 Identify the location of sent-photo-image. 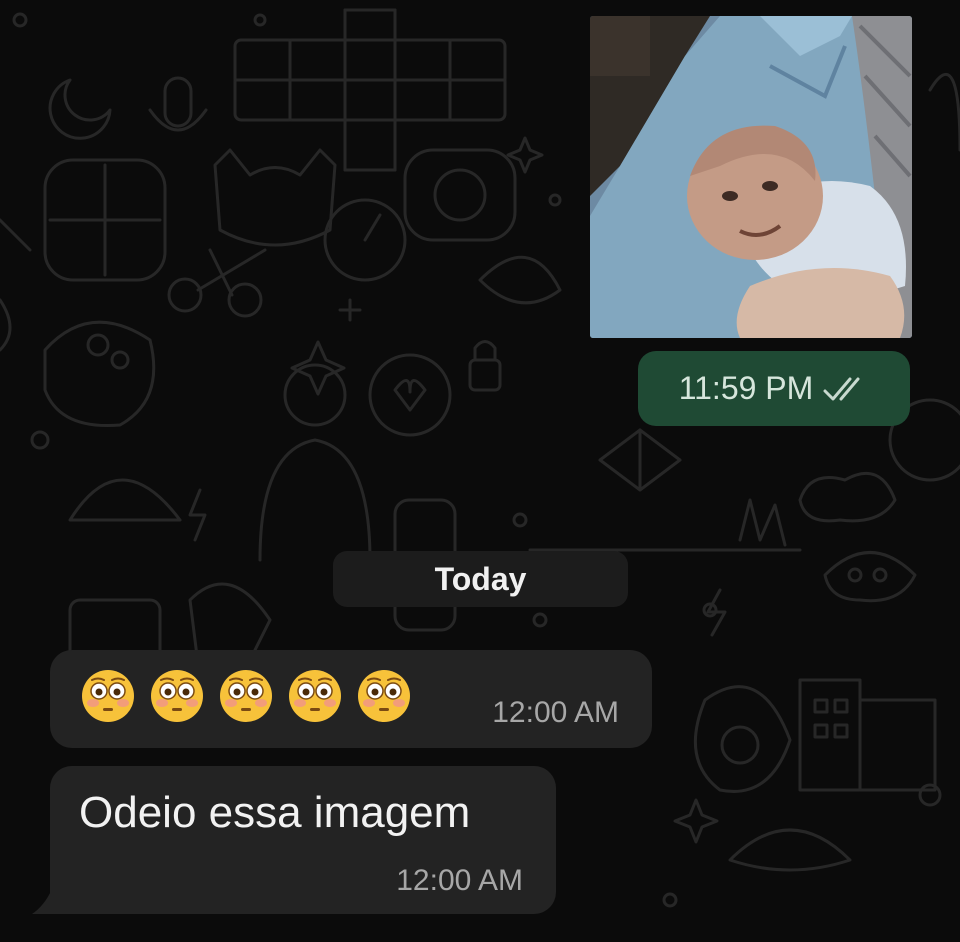
(751, 177).